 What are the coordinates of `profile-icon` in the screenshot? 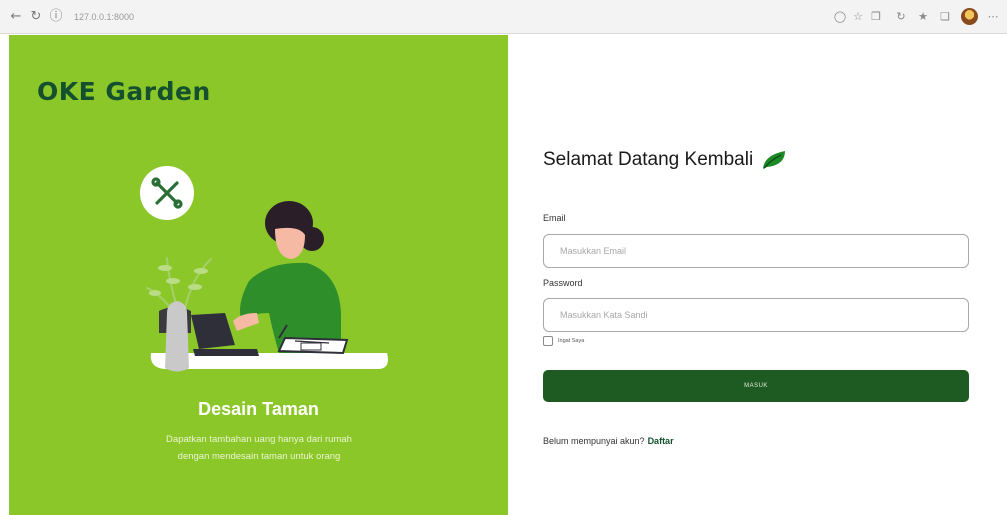 It's located at (969, 16).